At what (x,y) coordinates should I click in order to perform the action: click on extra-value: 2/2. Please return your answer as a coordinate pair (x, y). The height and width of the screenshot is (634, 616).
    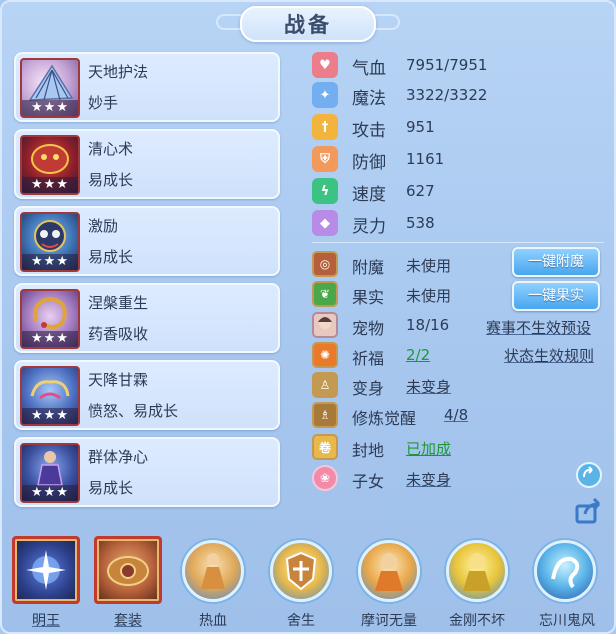
    Looking at the image, I should click on (418, 355).